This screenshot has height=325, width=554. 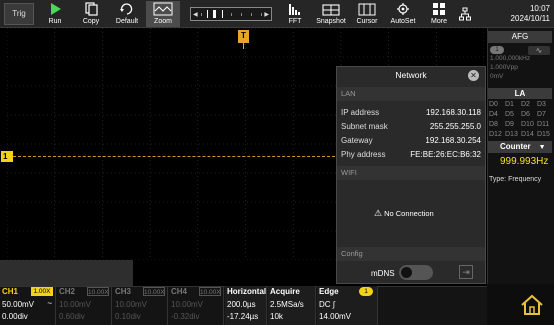 What do you see at coordinates (473, 75) in the screenshot?
I see `close-icon: ✕` at bounding box center [473, 75].